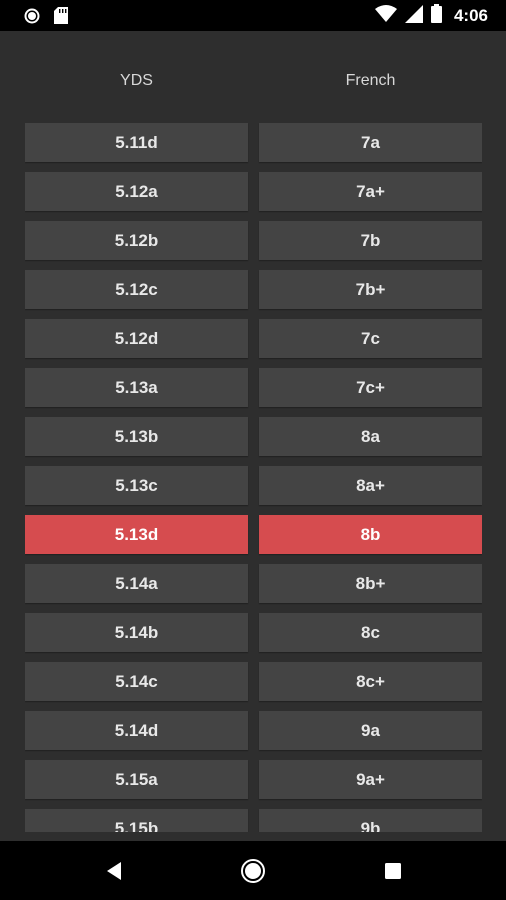  I want to click on yds-grade-cell: 5.12c, so click(136, 289).